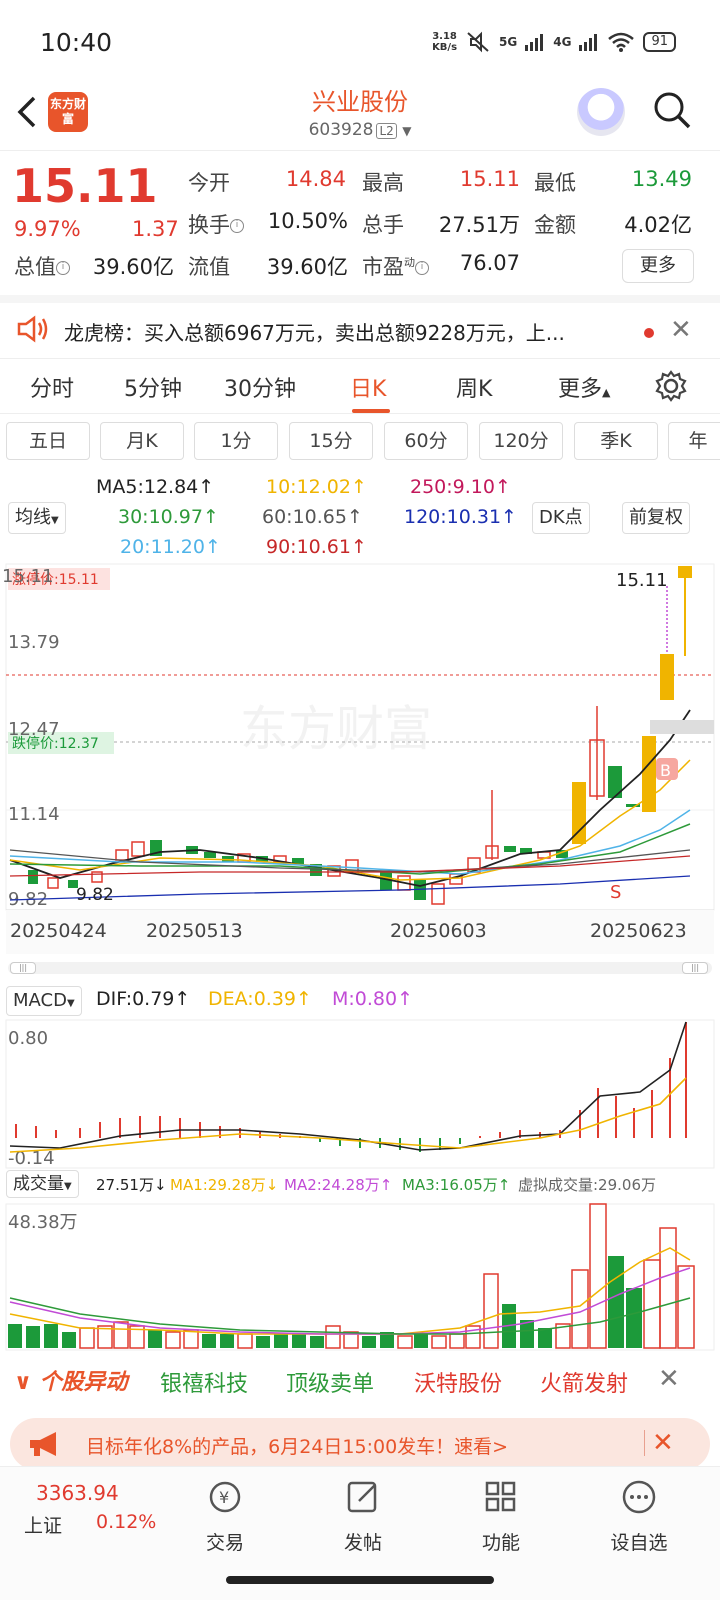  I want to click on volume-chart: 48.38万, so click(360, 1277).